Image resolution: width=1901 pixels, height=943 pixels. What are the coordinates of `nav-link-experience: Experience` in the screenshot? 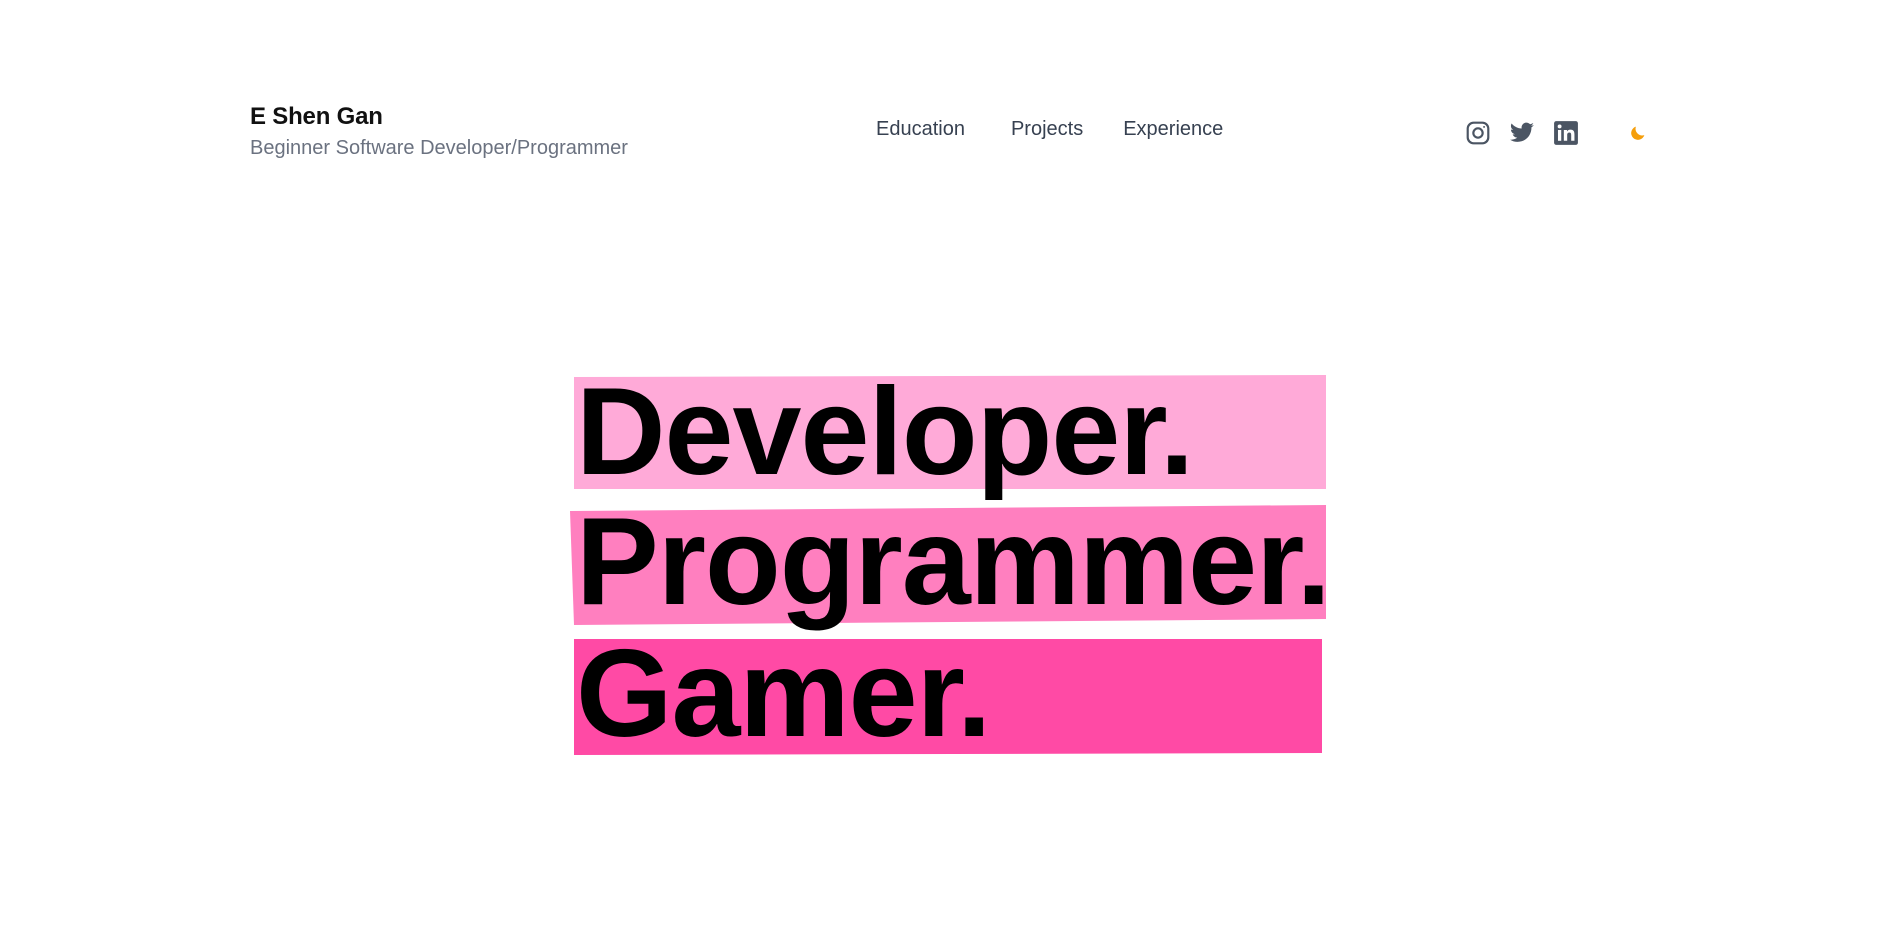 It's located at (1173, 129).